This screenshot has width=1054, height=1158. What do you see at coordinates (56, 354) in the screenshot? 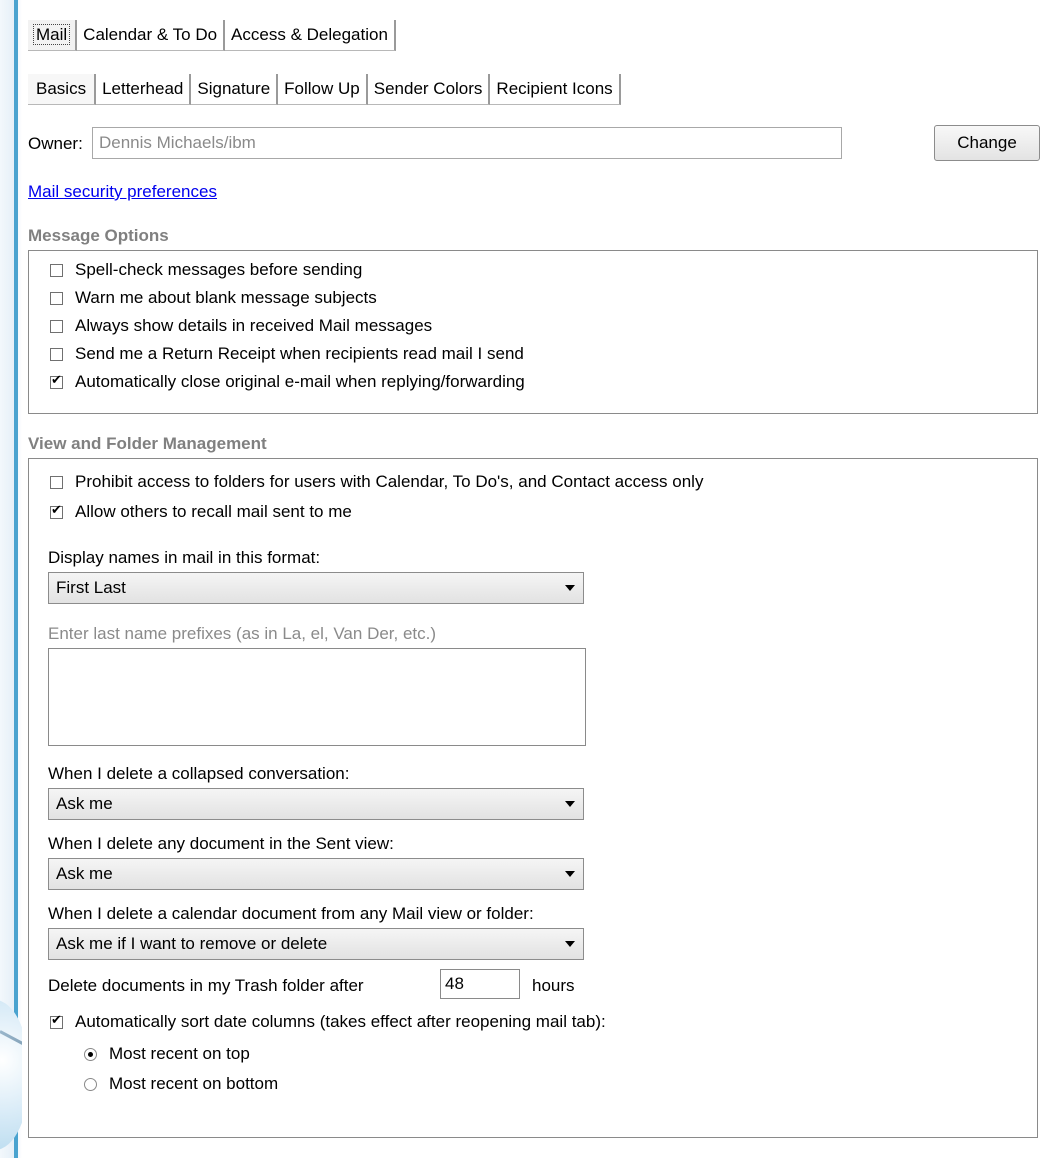
I see `return-receipt-checkbox` at bounding box center [56, 354].